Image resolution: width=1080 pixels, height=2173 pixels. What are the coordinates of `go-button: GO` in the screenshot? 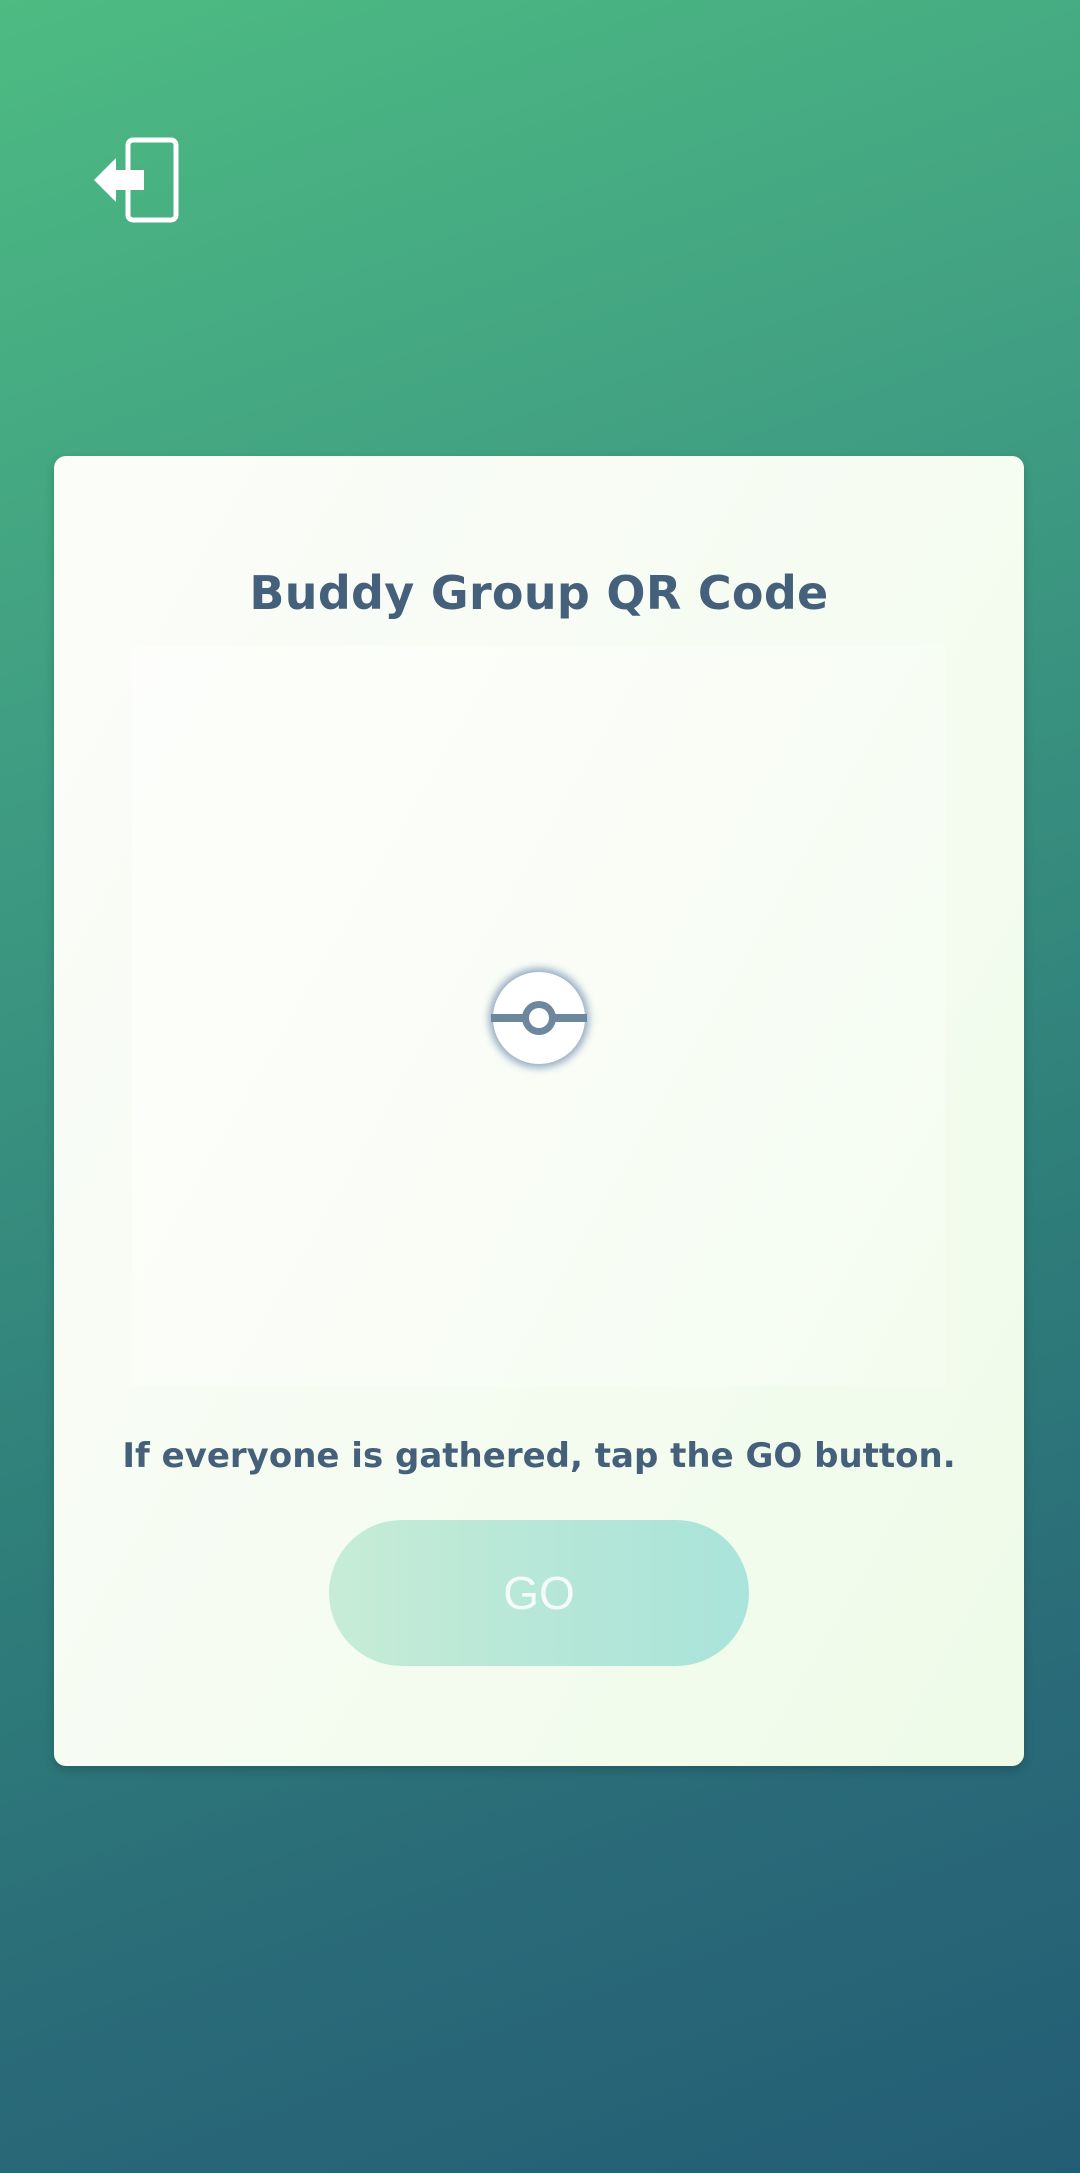 It's located at (539, 1593).